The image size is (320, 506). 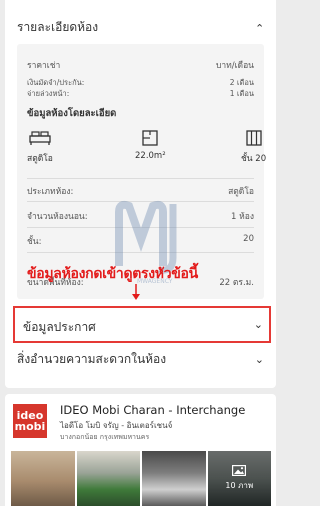 I want to click on detail-label: ประเภทห้อง:, so click(x=50, y=192).